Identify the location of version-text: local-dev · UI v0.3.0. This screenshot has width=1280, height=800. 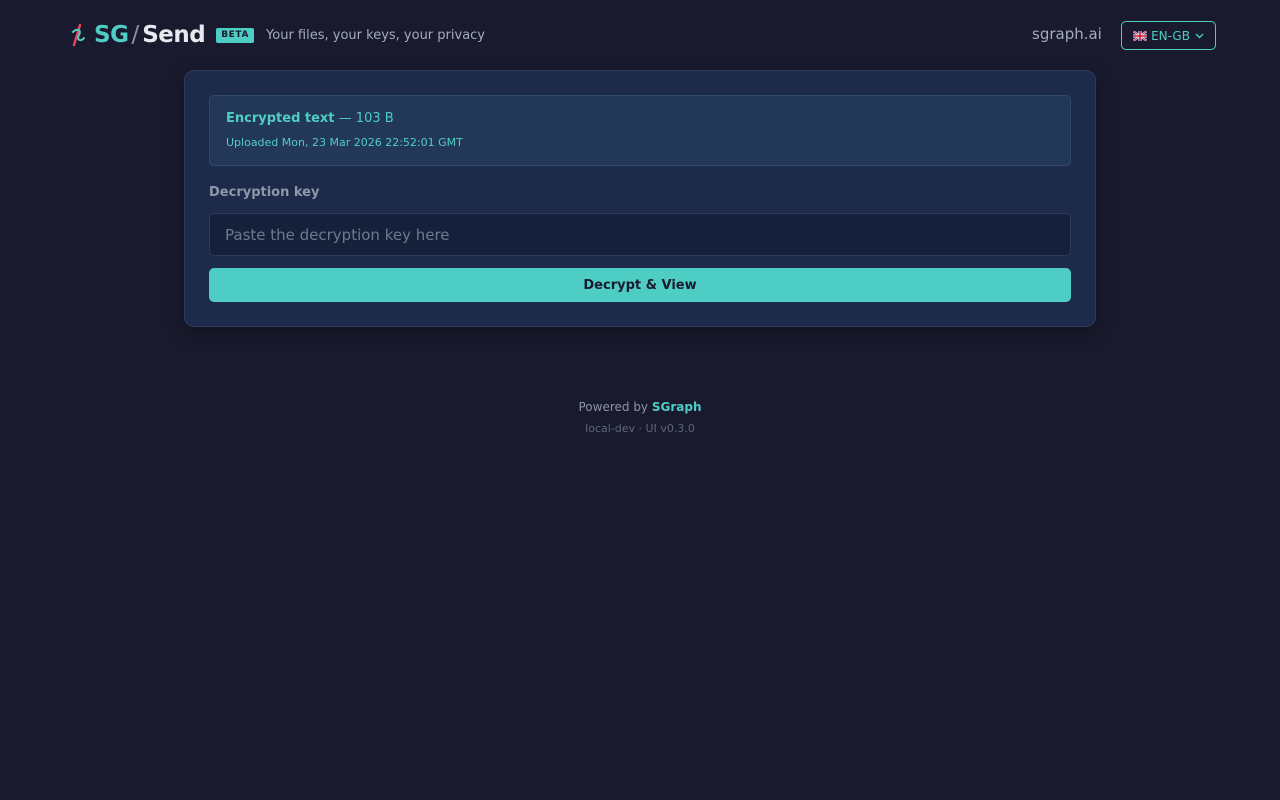
(640, 428).